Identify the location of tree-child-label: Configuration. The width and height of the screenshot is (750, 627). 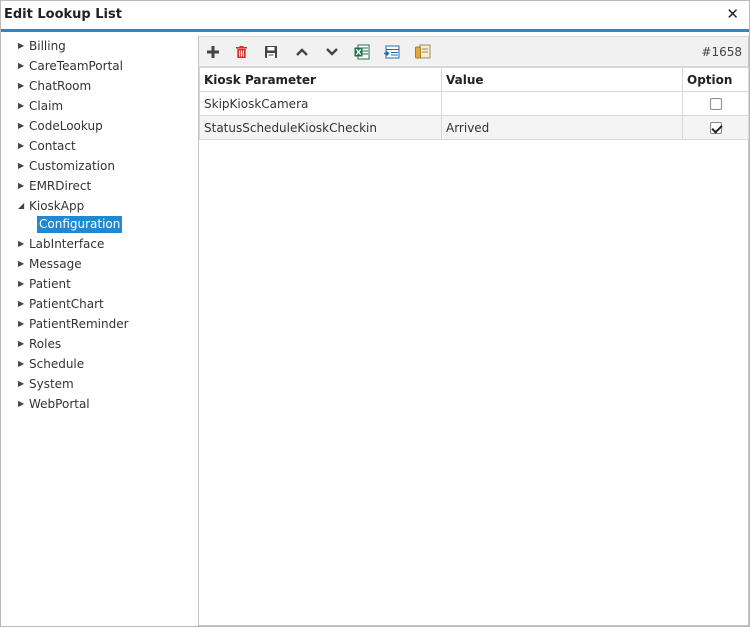
(80, 224).